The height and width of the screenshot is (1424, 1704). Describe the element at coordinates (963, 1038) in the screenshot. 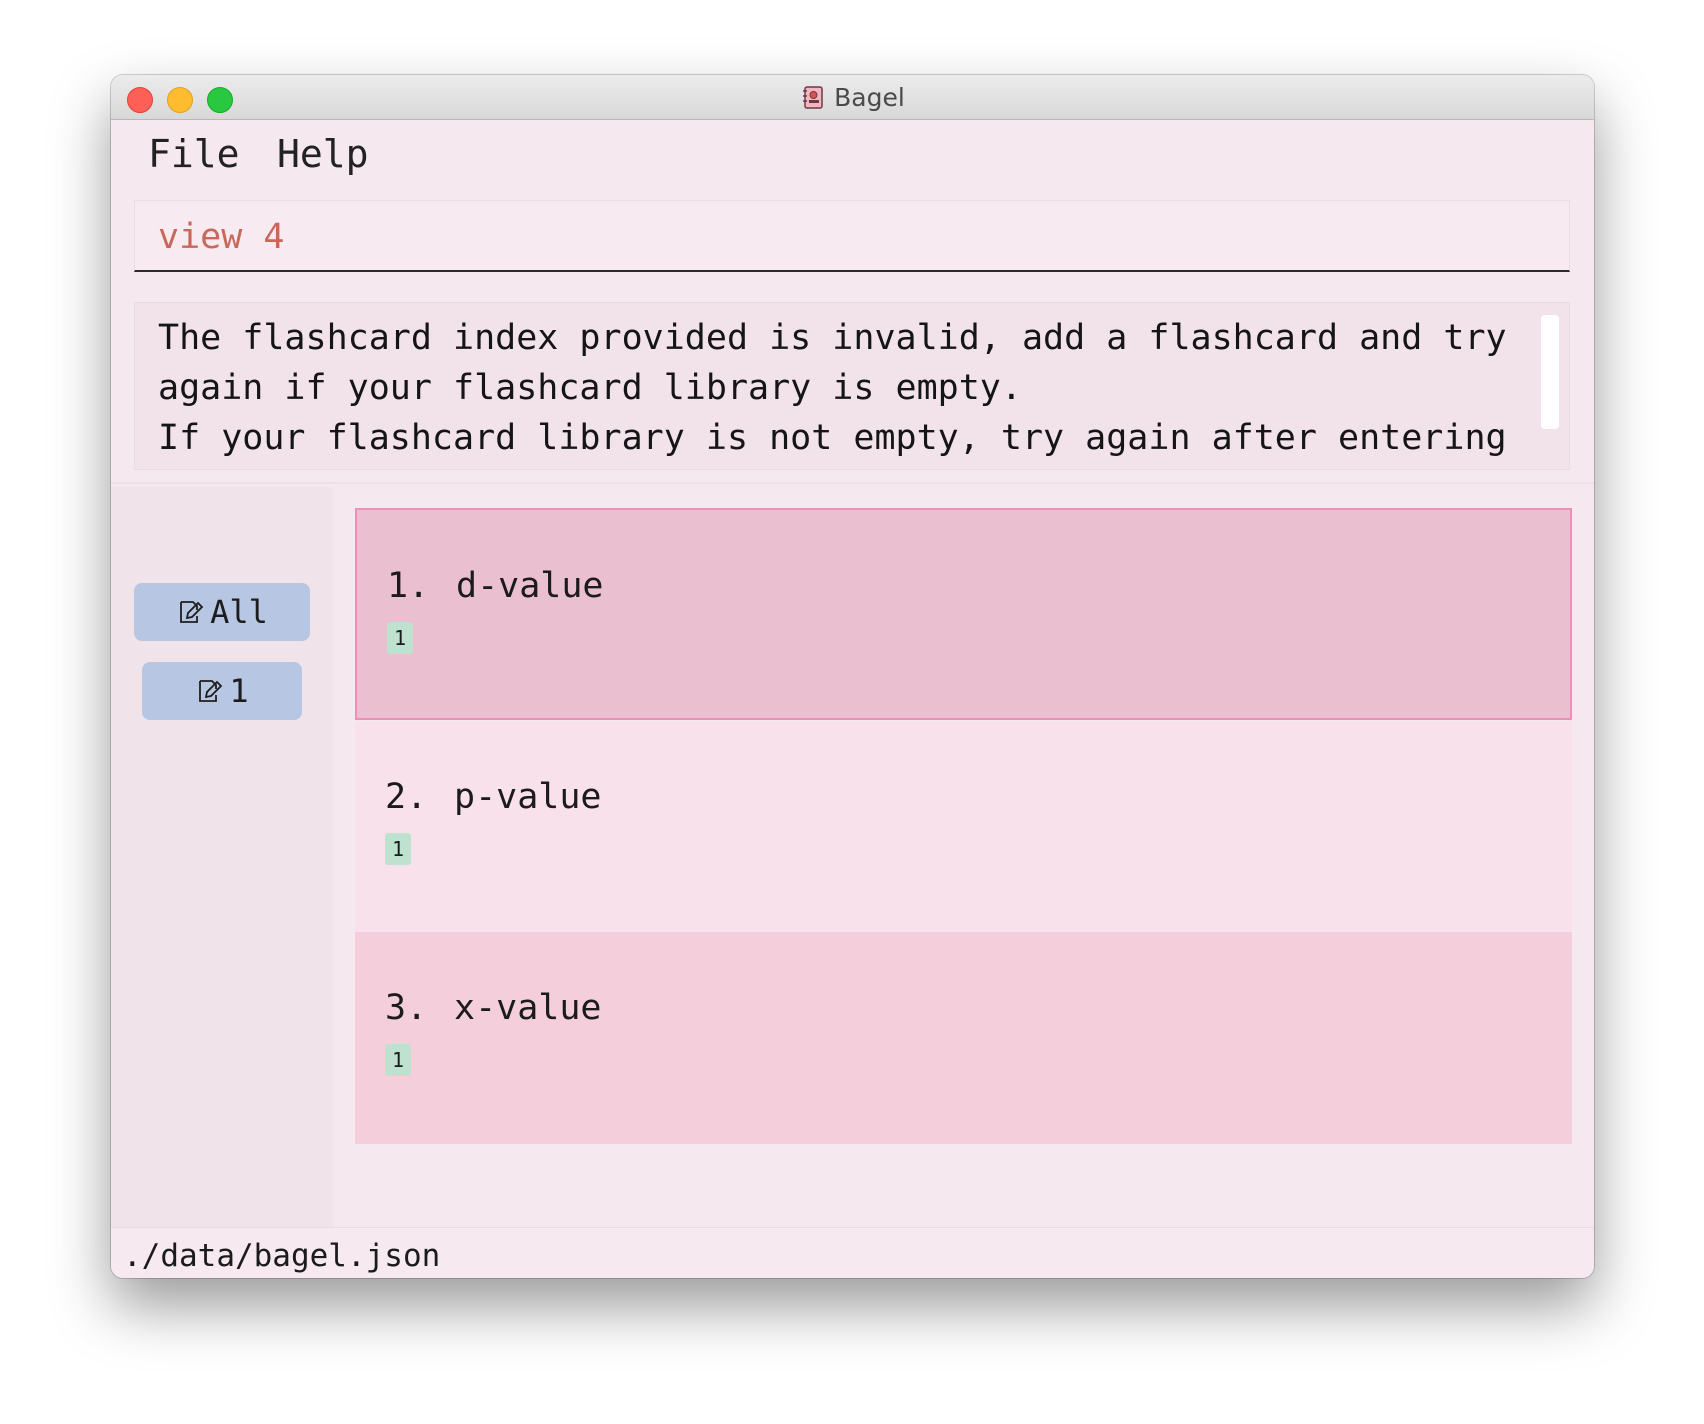

I see `flashcard-item: 3. x-value 1` at that location.